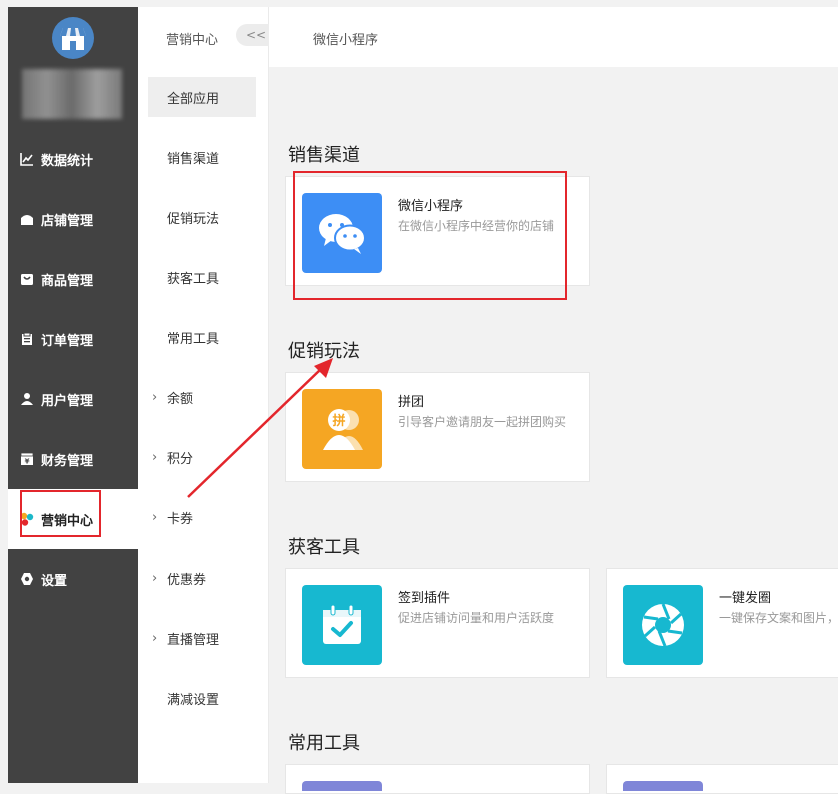  I want to click on card-title: 一键发圈, so click(745, 598).